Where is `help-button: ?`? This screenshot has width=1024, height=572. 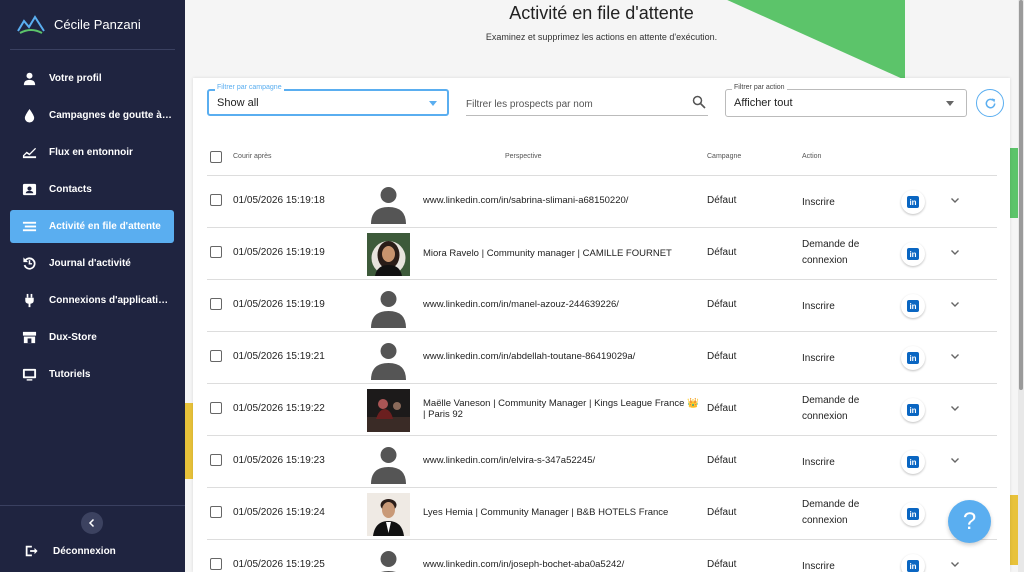
help-button: ? is located at coordinates (969, 521).